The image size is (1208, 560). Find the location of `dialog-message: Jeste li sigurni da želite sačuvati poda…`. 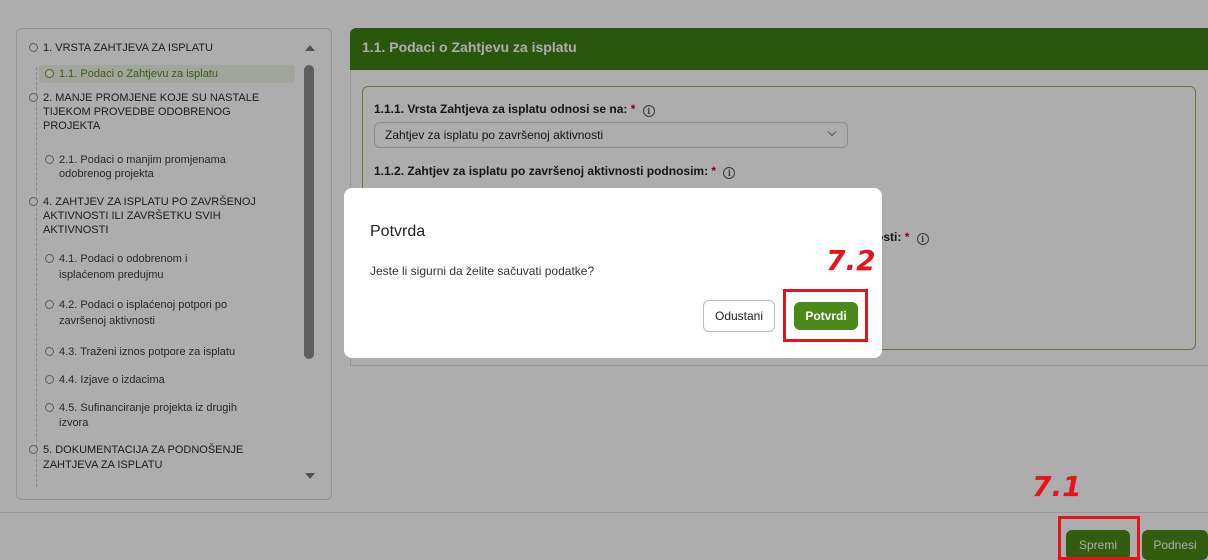

dialog-message: Jeste li sigurni da želite sačuvati poda… is located at coordinates (482, 271).